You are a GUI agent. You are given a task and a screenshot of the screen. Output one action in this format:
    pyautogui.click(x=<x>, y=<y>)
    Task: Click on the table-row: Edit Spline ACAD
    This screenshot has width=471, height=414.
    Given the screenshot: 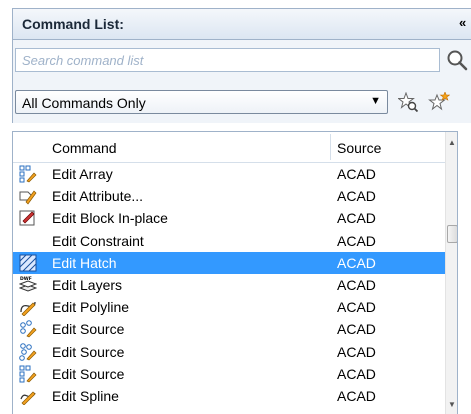 What is the action you would take?
    pyautogui.click(x=229, y=396)
    